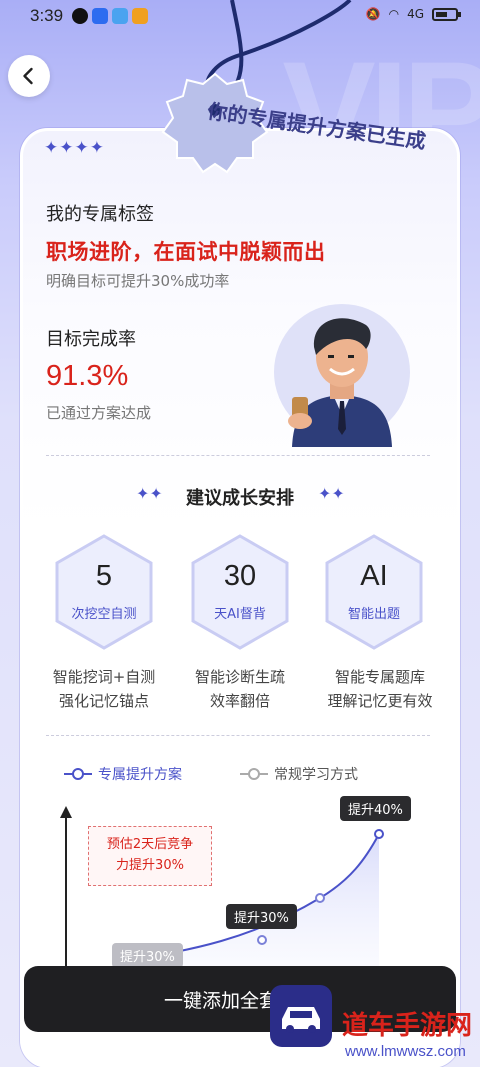 Image resolution: width=480 pixels, height=1067 pixels. Describe the element at coordinates (239, 701) in the screenshot. I see `plan-item-desc-line: 效率翻倍` at that location.